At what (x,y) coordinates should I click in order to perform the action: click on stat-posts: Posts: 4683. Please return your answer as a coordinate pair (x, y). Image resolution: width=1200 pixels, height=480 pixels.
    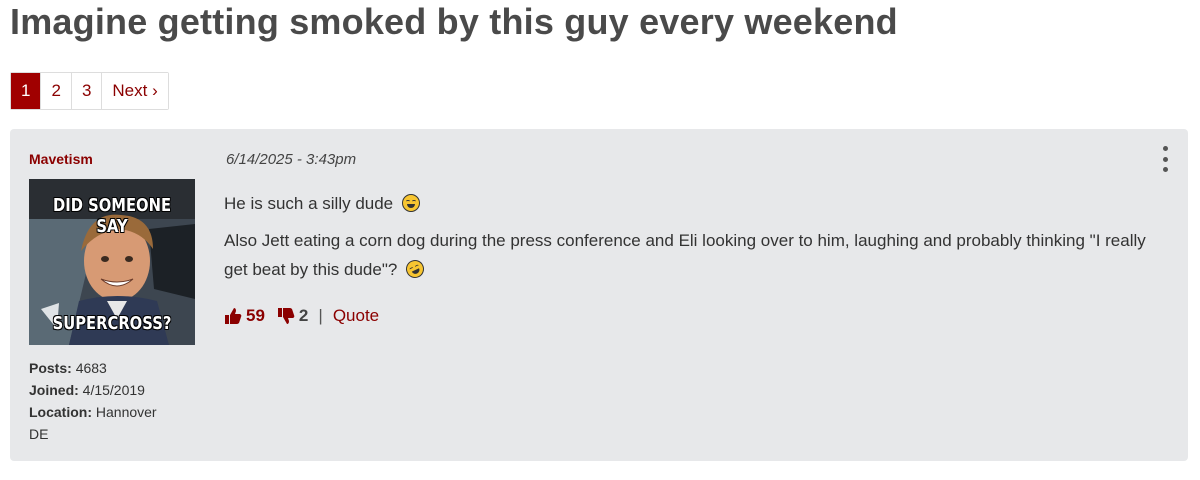
    Looking at the image, I should click on (104, 368).